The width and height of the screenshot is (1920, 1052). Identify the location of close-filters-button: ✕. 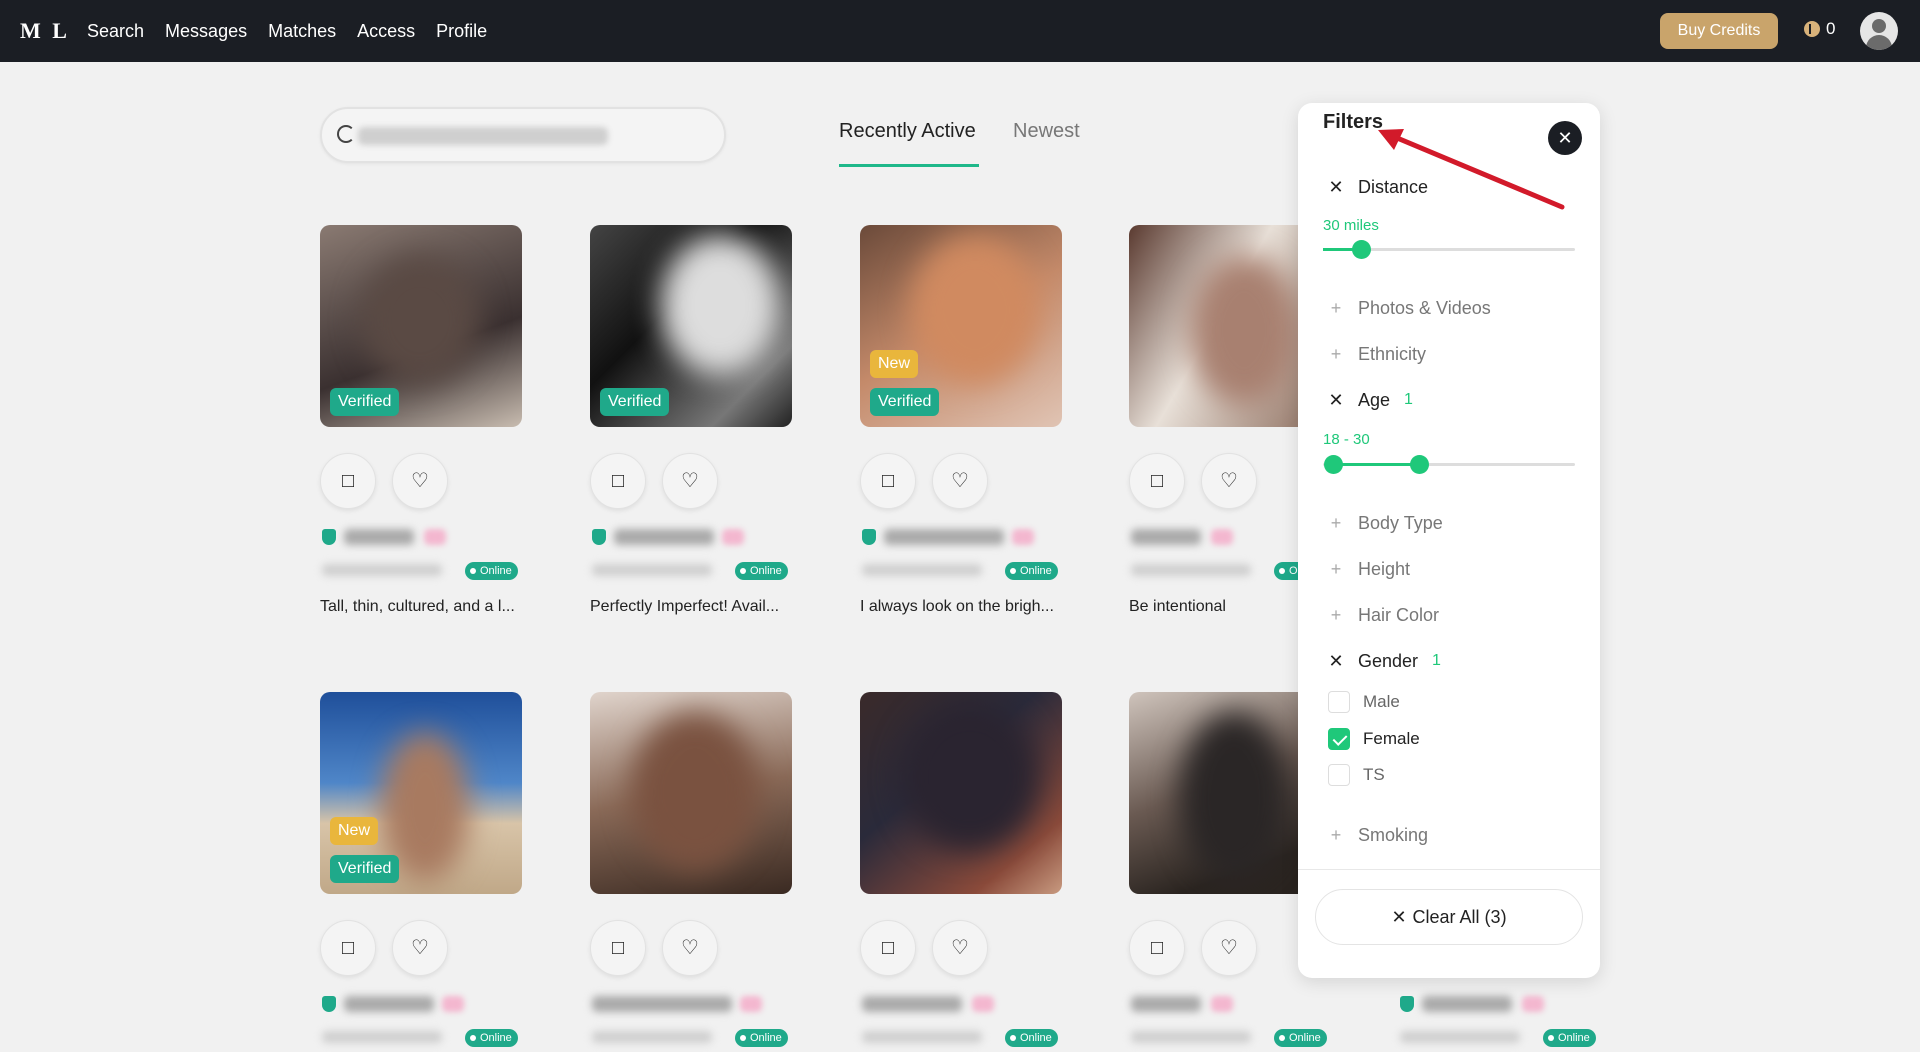
(1565, 138).